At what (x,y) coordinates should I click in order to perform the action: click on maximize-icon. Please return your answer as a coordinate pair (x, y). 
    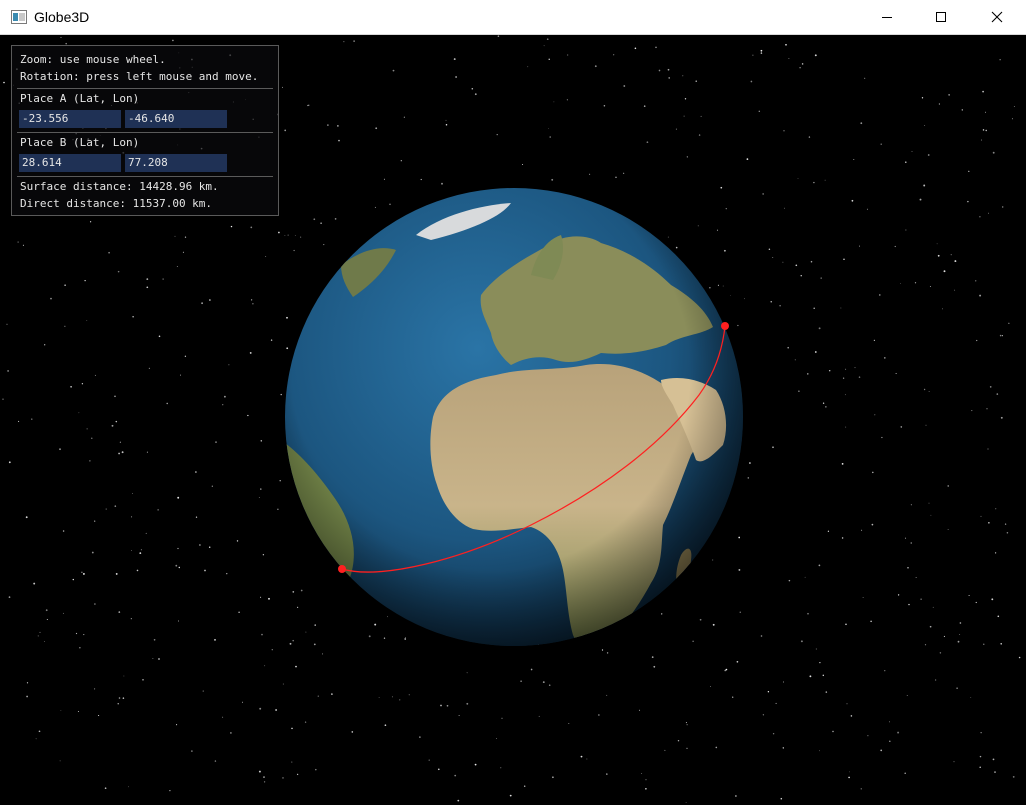
    Looking at the image, I should click on (941, 17).